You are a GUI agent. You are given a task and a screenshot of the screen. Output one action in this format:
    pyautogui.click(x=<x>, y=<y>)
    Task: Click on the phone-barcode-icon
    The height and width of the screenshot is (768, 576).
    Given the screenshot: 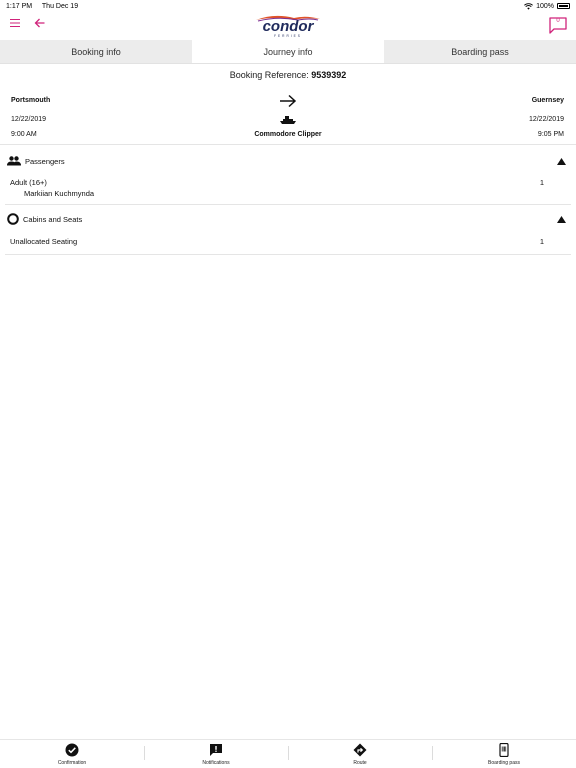 What is the action you would take?
    pyautogui.click(x=504, y=750)
    